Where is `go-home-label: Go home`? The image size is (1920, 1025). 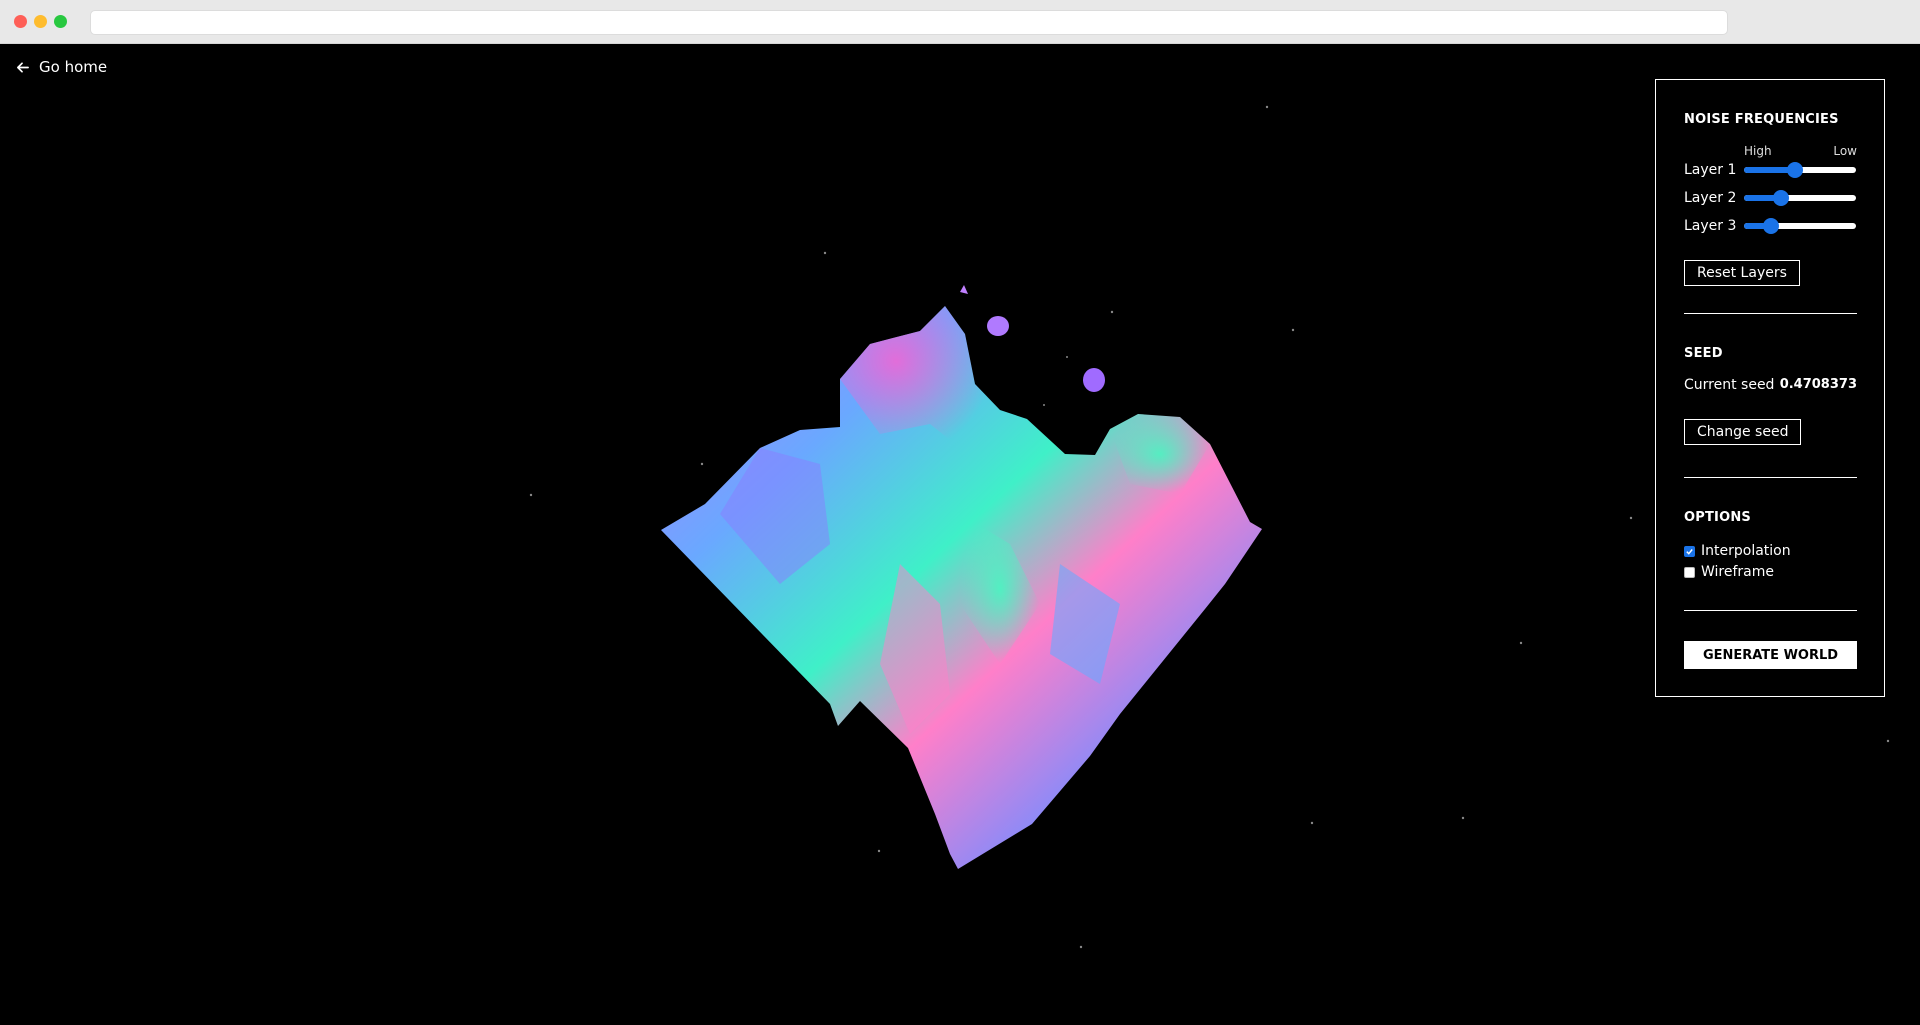 go-home-label: Go home is located at coordinates (73, 67).